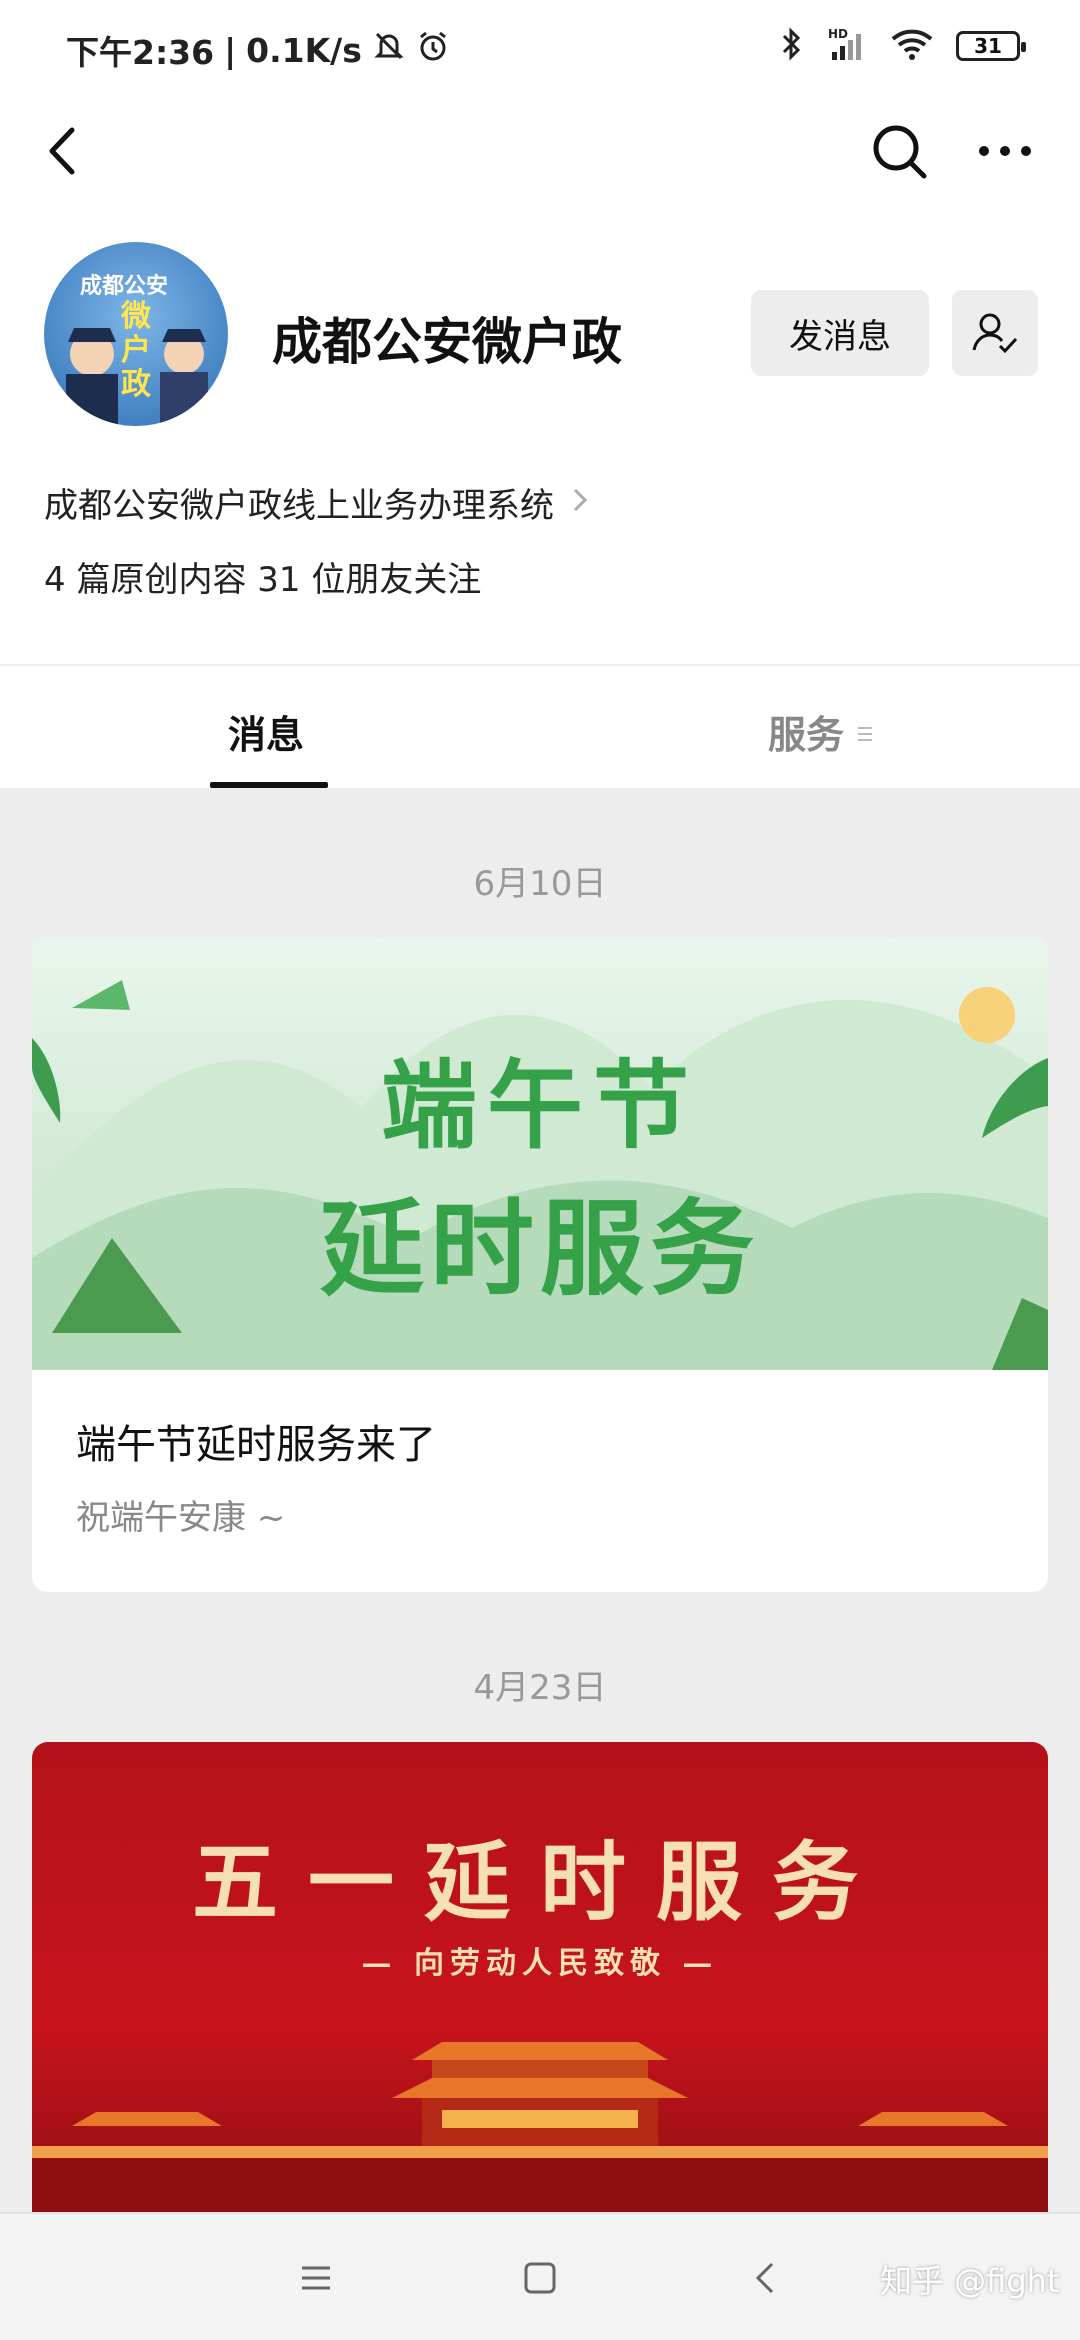  Describe the element at coordinates (540, 48) in the screenshot. I see `status-bar: 下午2:36 | 0.1K/s HD 31` at that location.